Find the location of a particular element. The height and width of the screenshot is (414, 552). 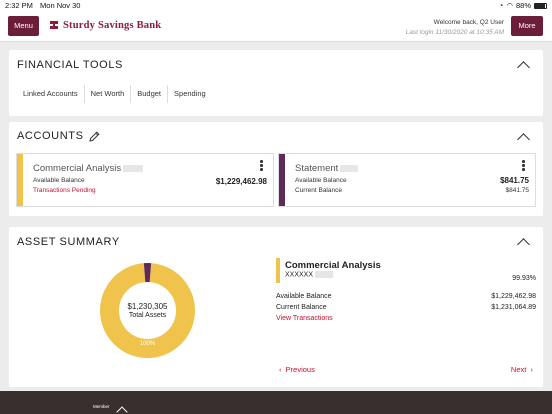

headphones-icon: ◠ is located at coordinates (509, 5).